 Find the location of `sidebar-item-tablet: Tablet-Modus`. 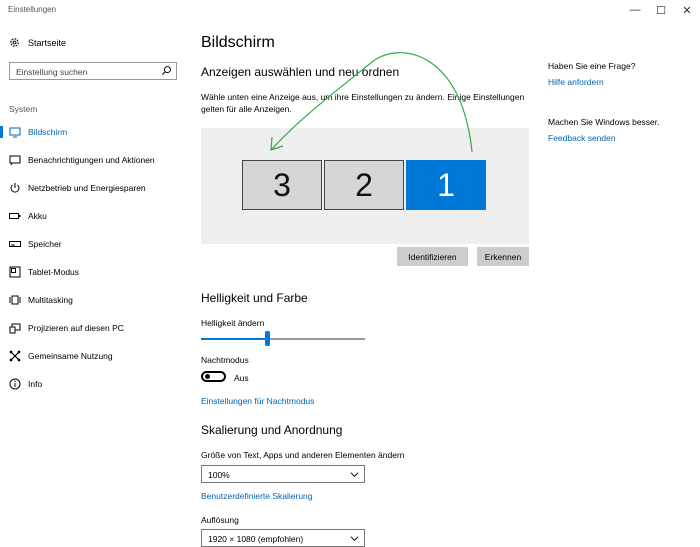

sidebar-item-tablet: Tablet-Modus is located at coordinates (95, 272).